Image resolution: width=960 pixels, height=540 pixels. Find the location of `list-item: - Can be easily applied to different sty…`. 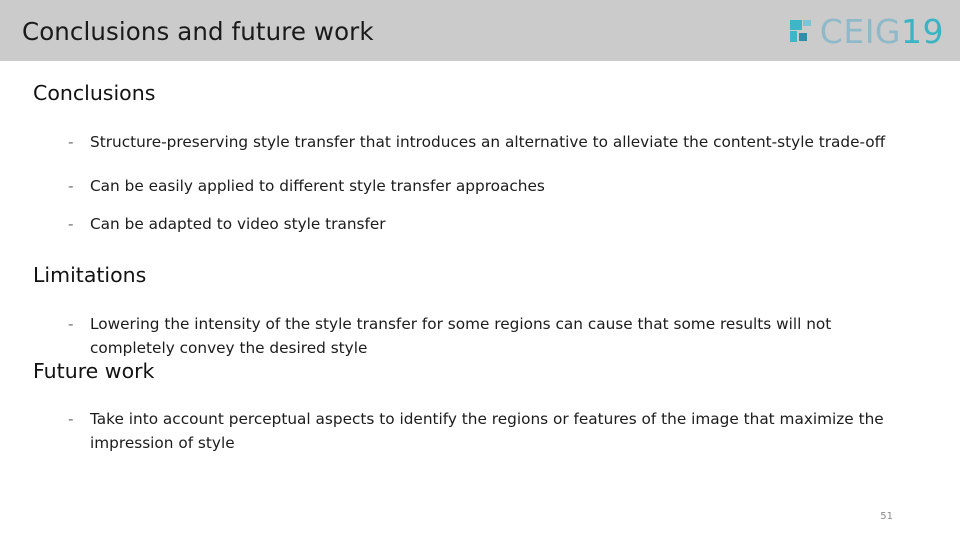

list-item: - Can be easily applied to different sty… is located at coordinates (479, 186).